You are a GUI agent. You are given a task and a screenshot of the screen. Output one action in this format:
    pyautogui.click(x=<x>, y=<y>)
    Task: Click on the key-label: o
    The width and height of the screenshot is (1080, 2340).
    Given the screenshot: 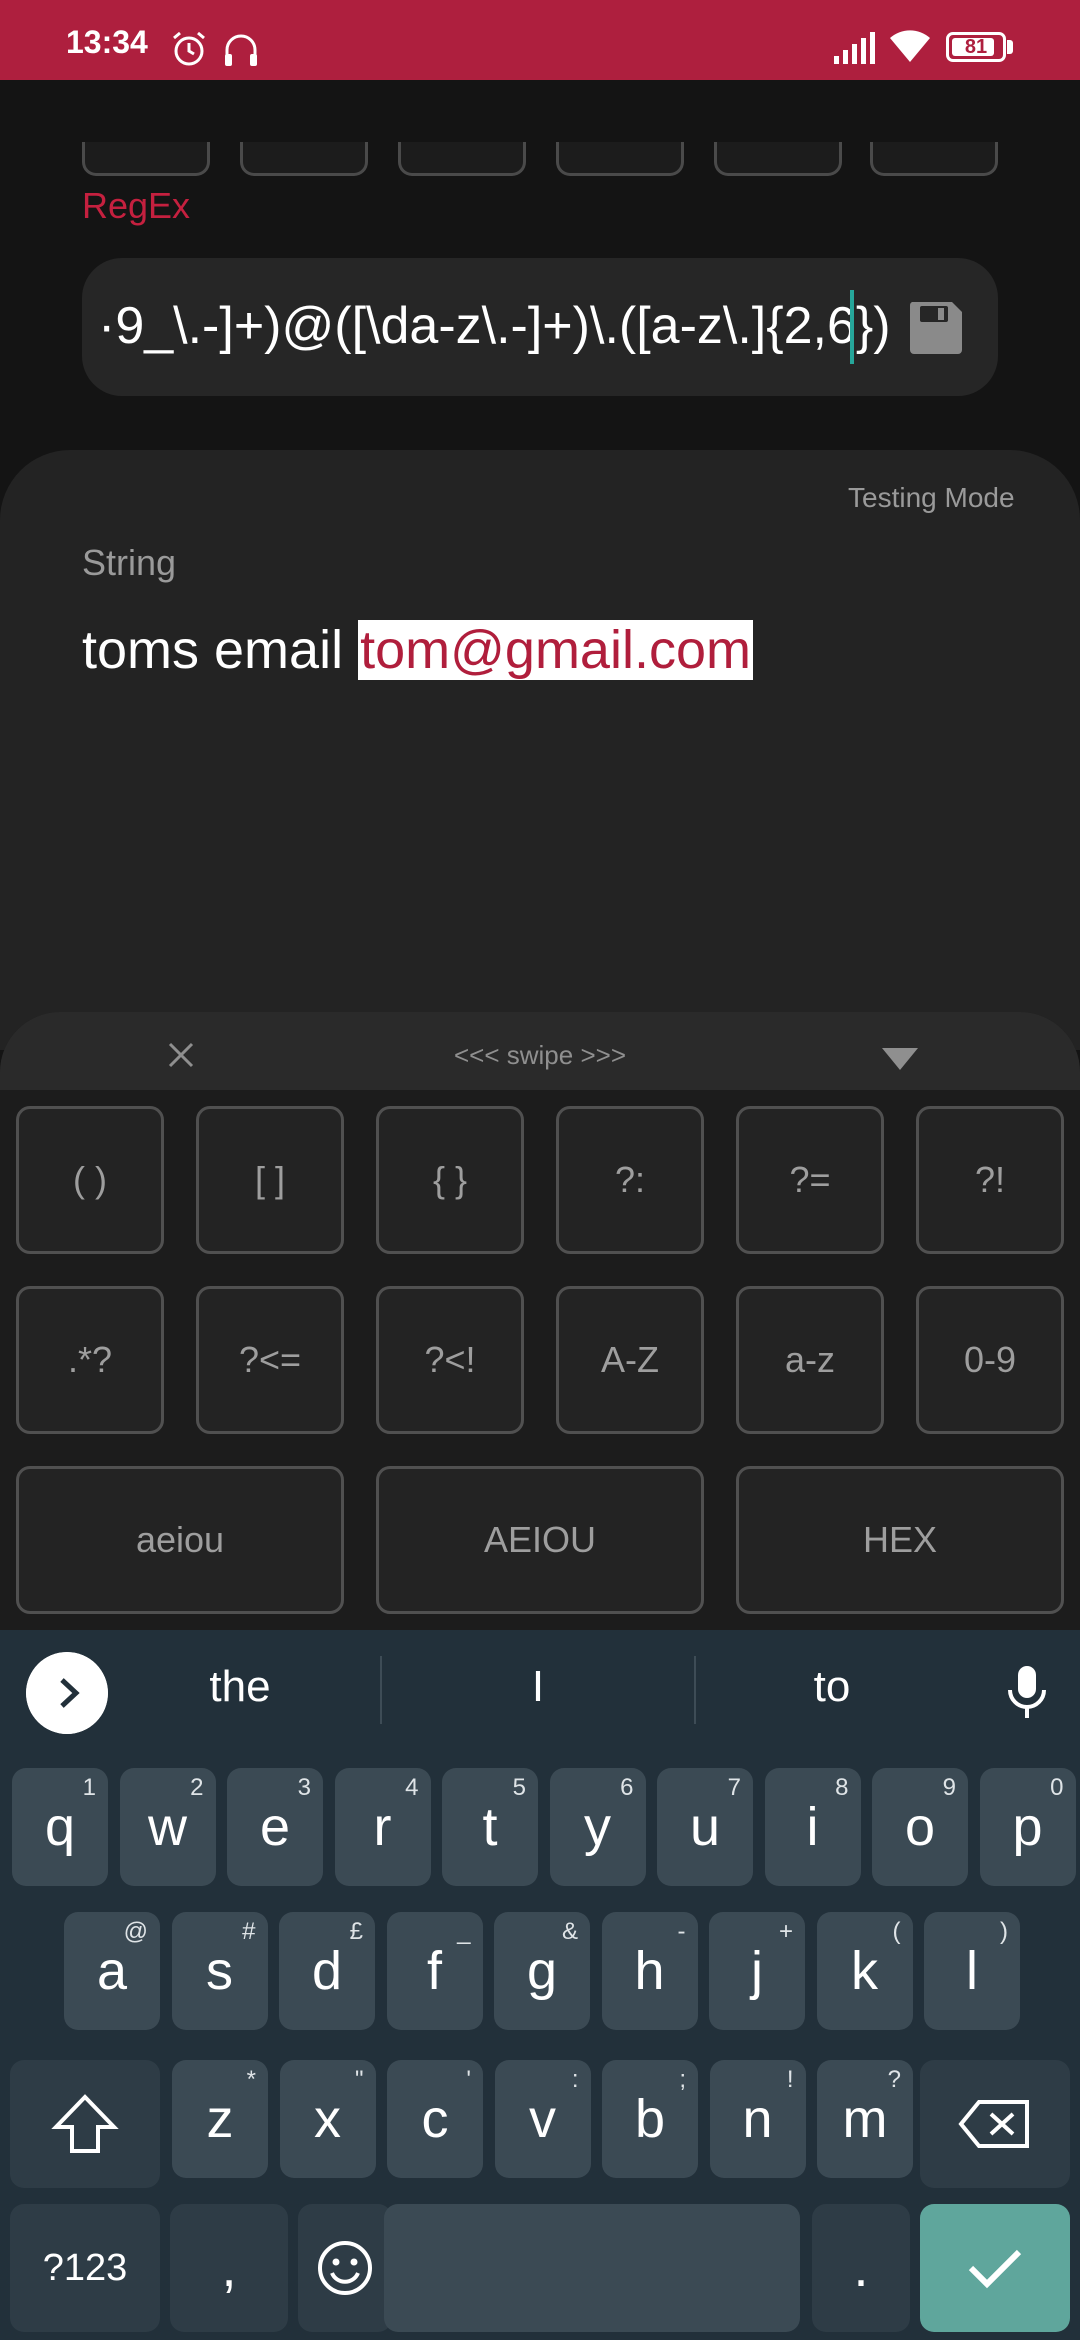 What is the action you would take?
    pyautogui.click(x=920, y=1827)
    